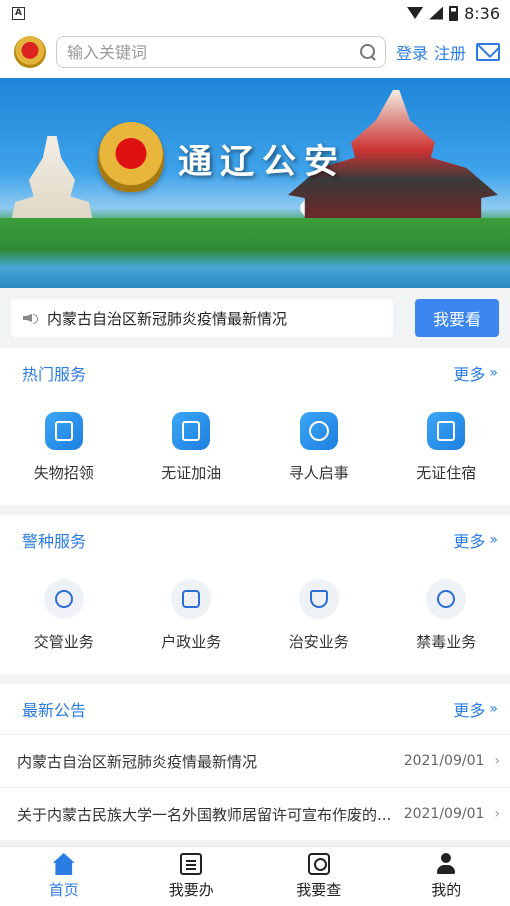 Image resolution: width=510 pixels, height=906 pixels. What do you see at coordinates (64, 641) in the screenshot?
I see `service-label: 交管业务` at bounding box center [64, 641].